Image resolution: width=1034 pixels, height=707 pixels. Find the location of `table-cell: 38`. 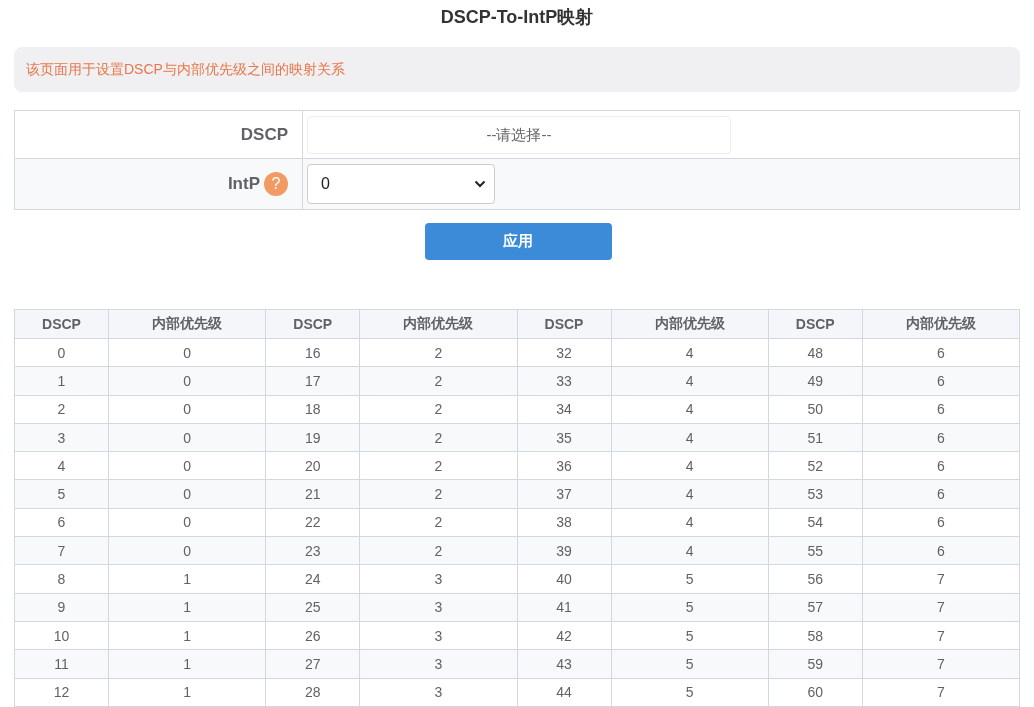

table-cell: 38 is located at coordinates (564, 522).